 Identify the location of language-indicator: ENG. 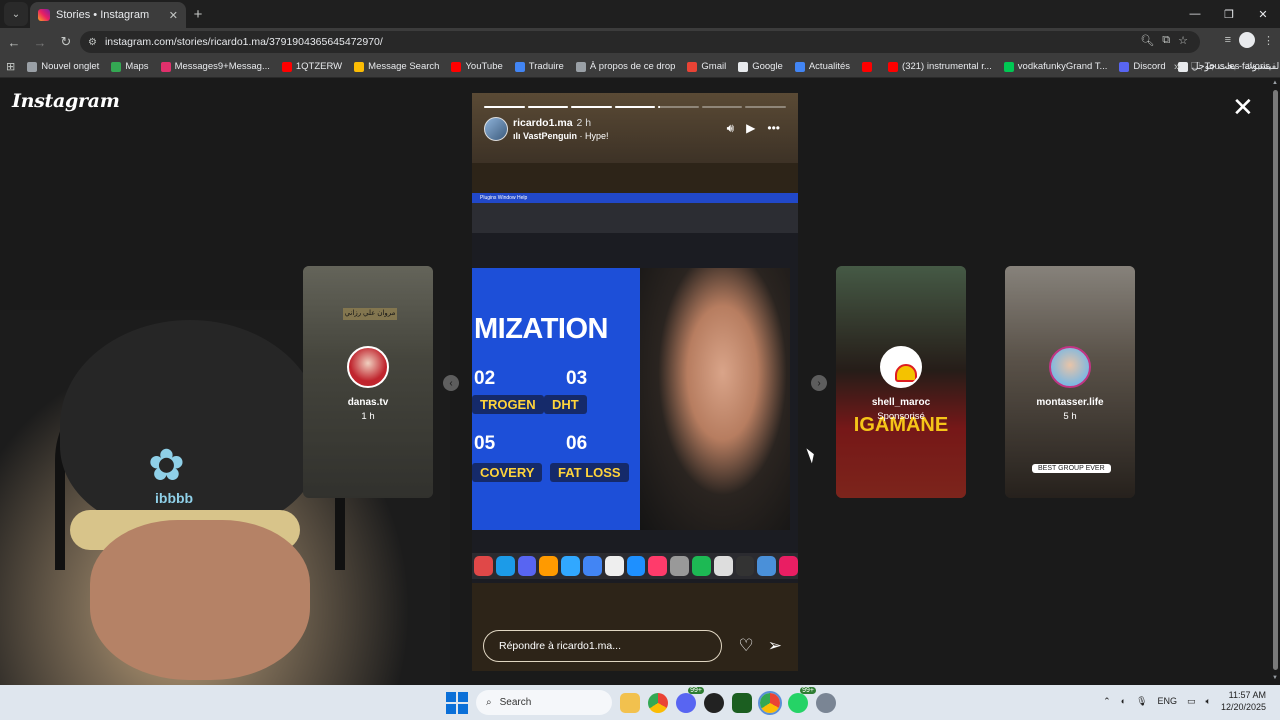
(1168, 701).